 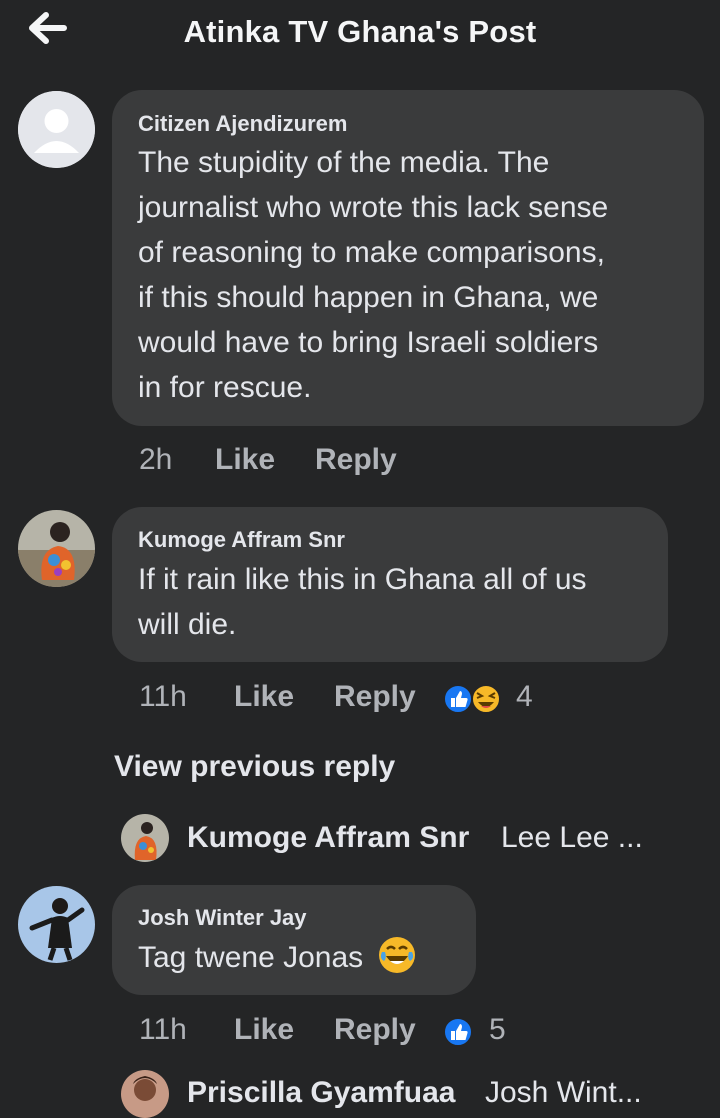 I want to click on comment-author: Citizen Ajendizurem, so click(x=242, y=124).